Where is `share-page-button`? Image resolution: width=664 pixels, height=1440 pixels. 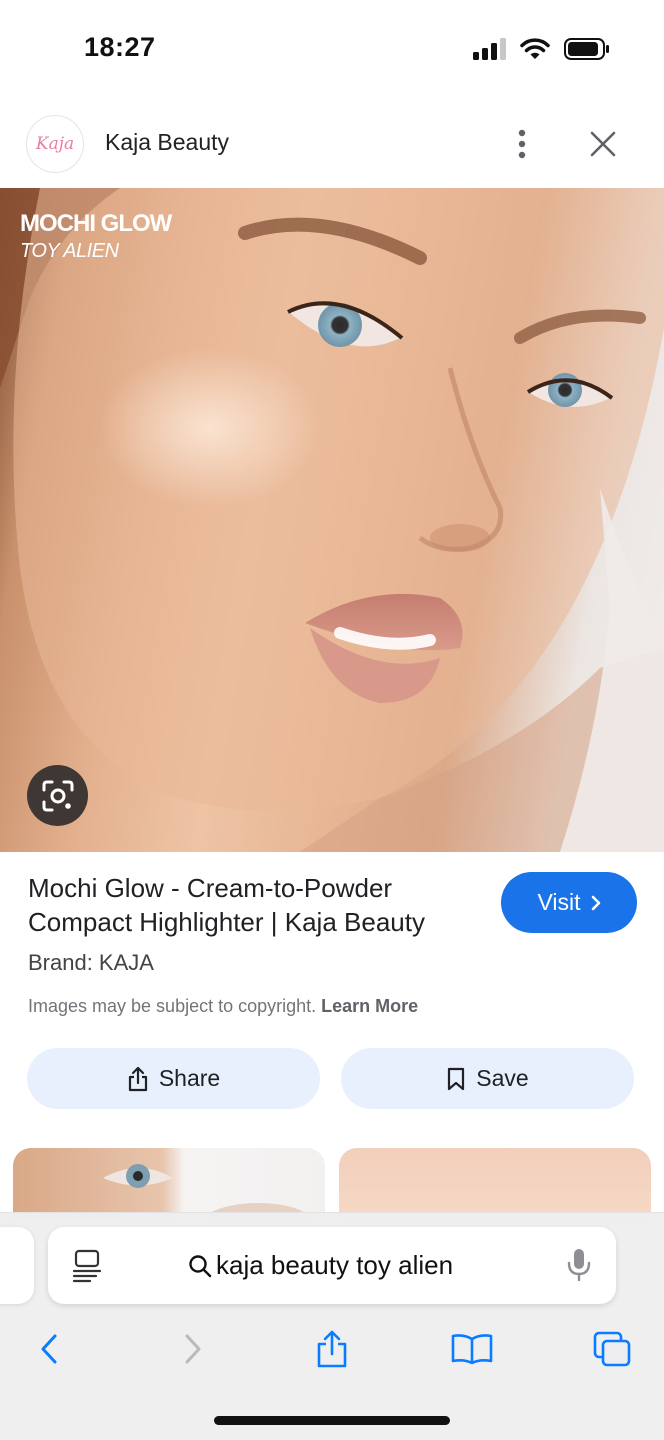
share-page-button is located at coordinates (332, 1349).